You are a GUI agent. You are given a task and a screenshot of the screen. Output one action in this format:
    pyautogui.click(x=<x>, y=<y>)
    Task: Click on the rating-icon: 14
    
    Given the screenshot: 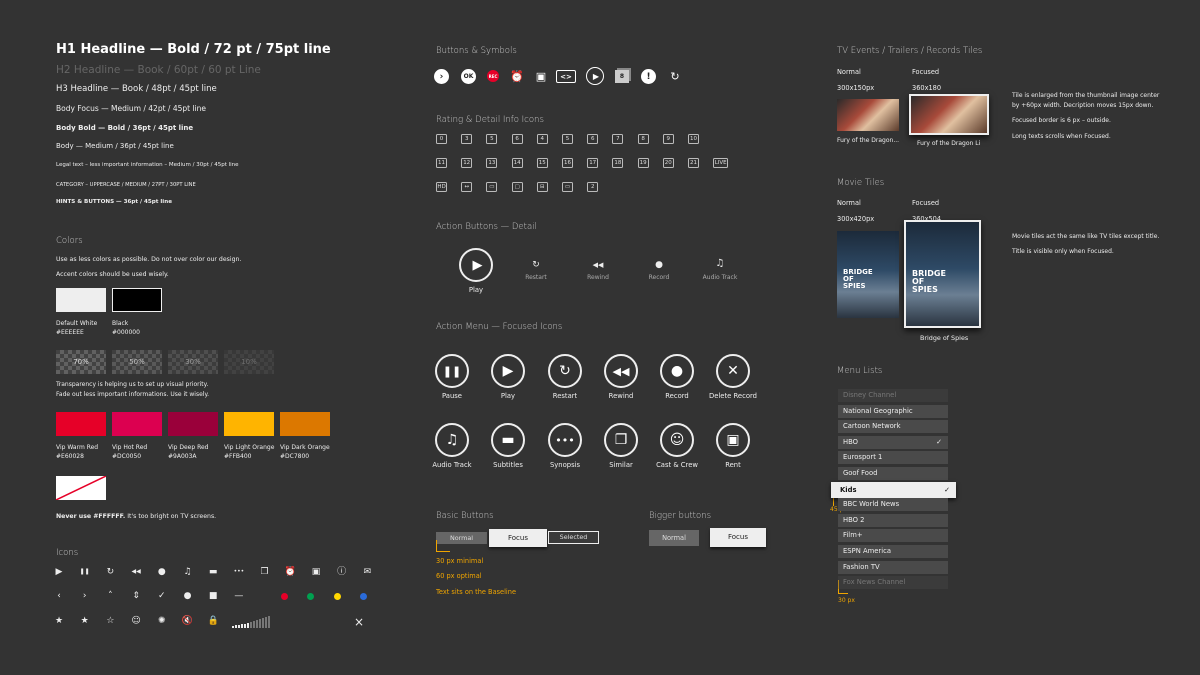 What is the action you would take?
    pyautogui.click(x=517, y=163)
    